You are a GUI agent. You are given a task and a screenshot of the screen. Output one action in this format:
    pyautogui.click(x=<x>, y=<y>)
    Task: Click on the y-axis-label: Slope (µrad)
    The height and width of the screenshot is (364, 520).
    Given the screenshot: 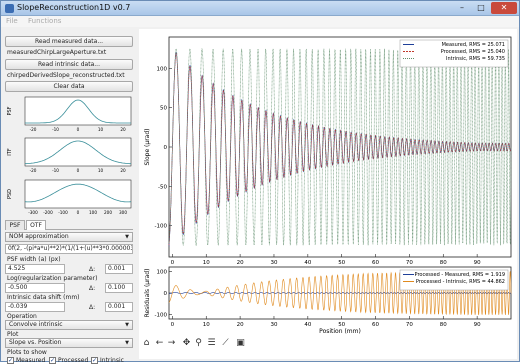 What is the action you would take?
    pyautogui.click(x=147, y=146)
    